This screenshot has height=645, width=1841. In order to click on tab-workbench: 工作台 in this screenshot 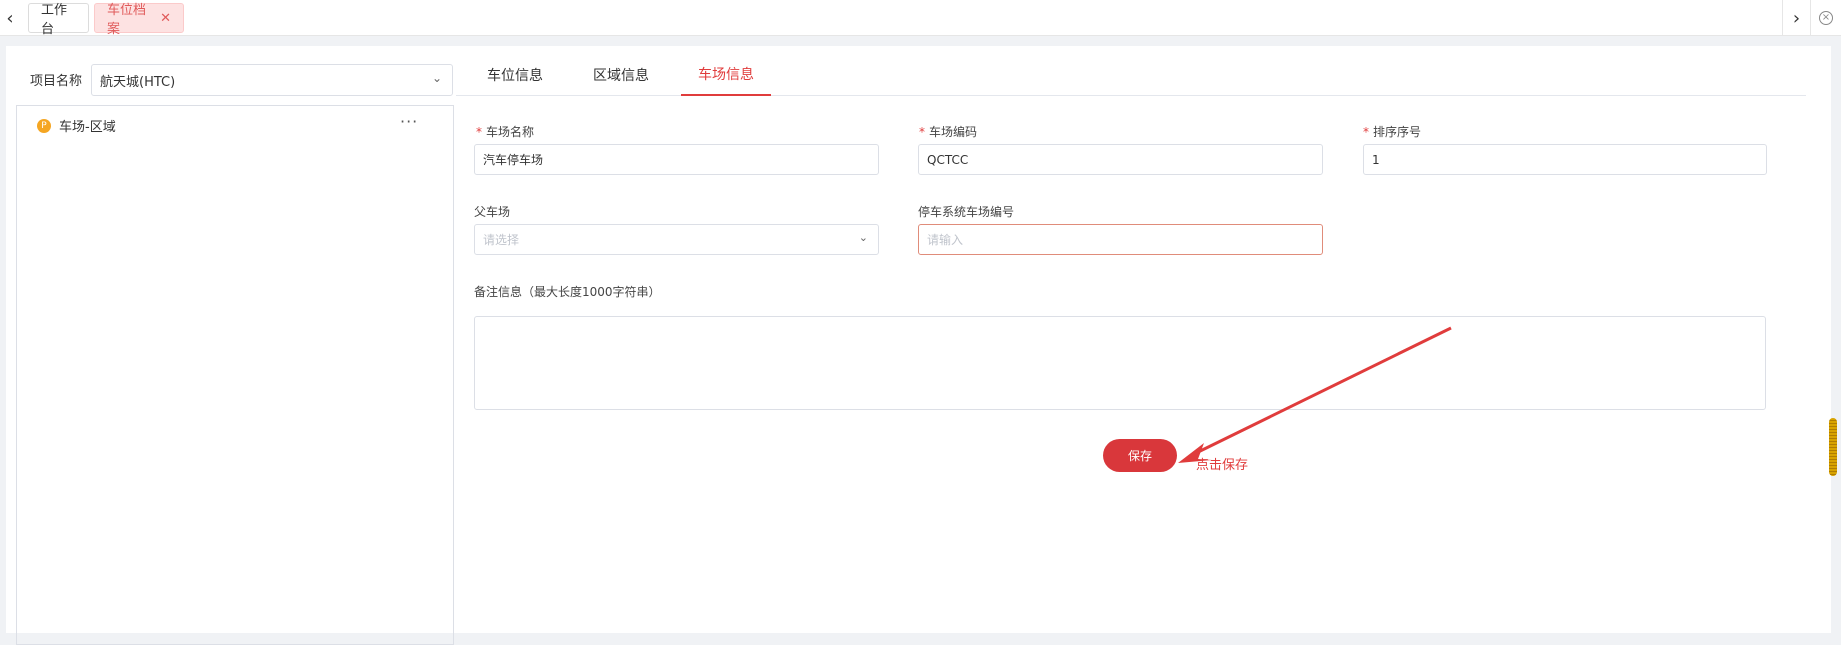, I will do `click(58, 20)`.